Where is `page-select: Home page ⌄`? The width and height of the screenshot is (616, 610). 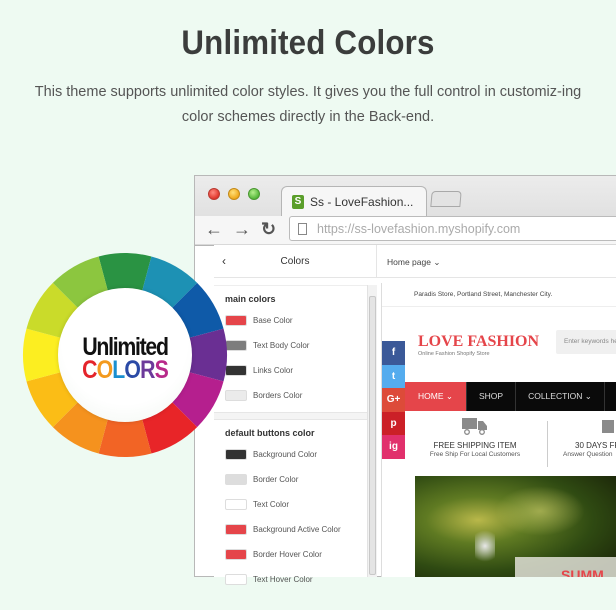
page-select: Home page ⌄ is located at coordinates (413, 262).